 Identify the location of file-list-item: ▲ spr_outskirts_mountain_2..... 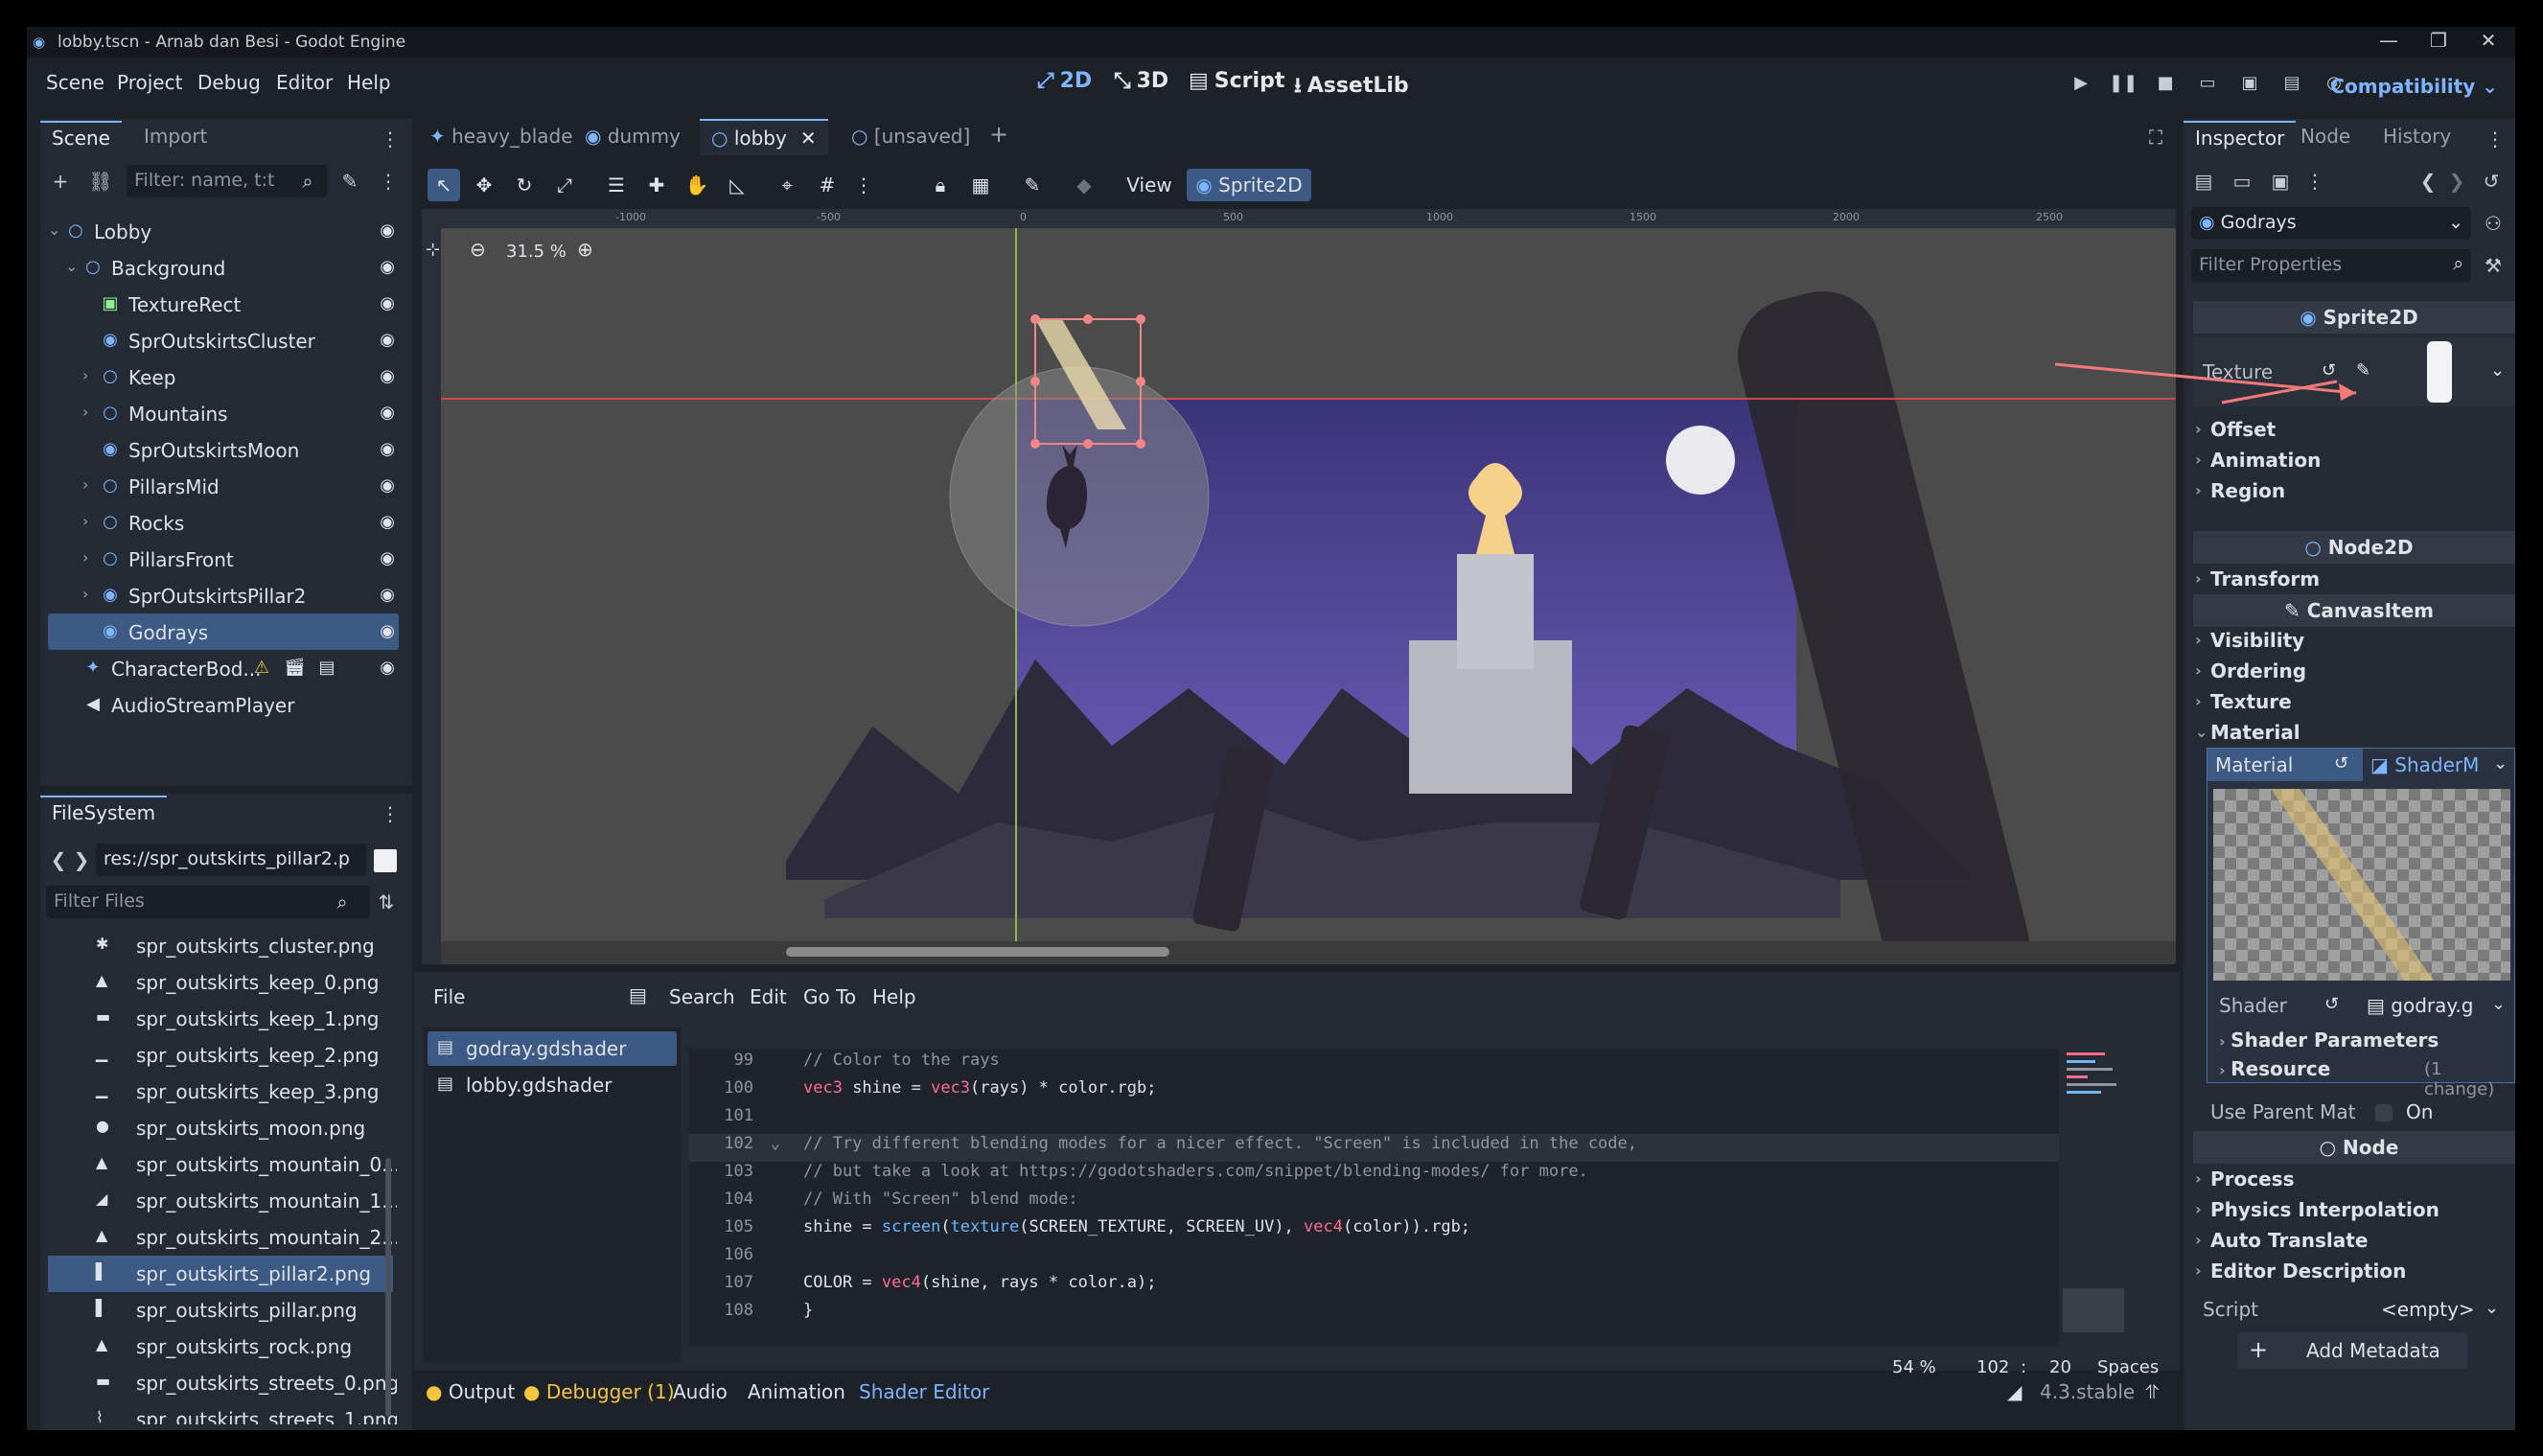
(222, 1237).